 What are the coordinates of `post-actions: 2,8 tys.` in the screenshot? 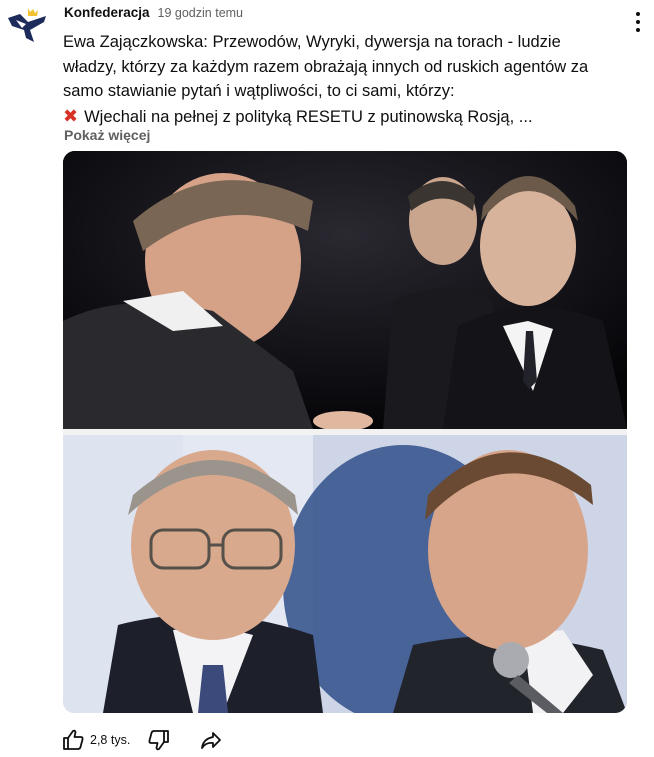 It's located at (142, 740).